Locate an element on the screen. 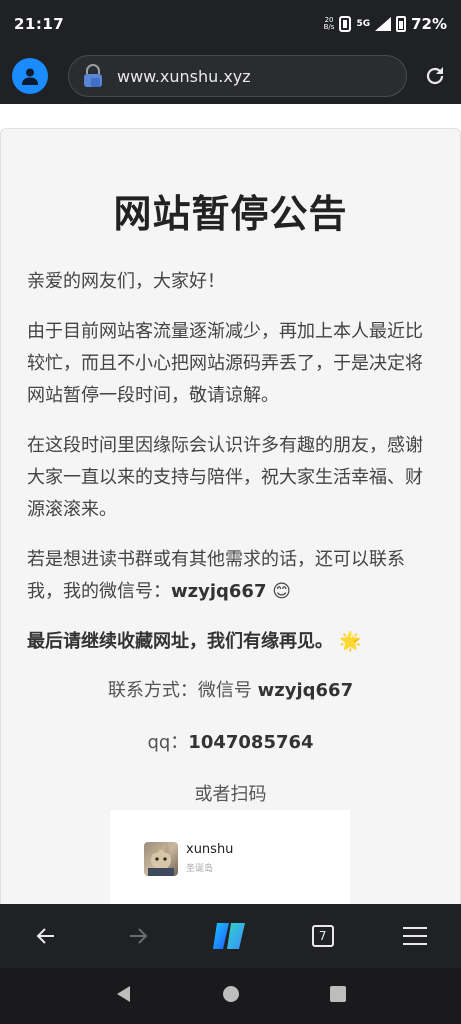 This screenshot has height=1024, width=461. site-info-icon is located at coordinates (93, 76).